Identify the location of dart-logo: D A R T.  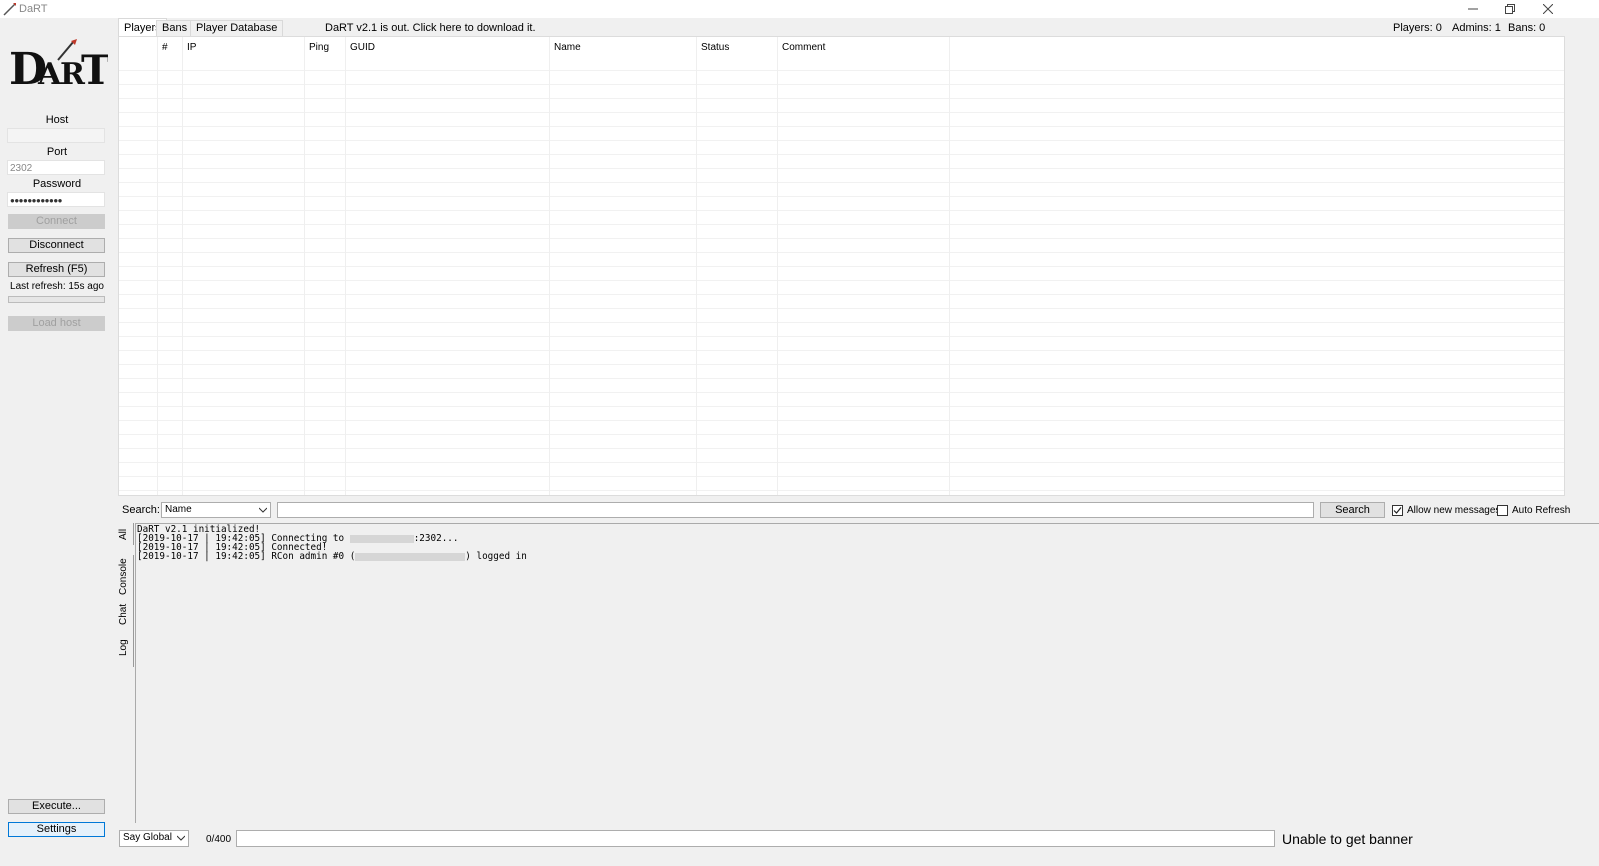
(58, 65).